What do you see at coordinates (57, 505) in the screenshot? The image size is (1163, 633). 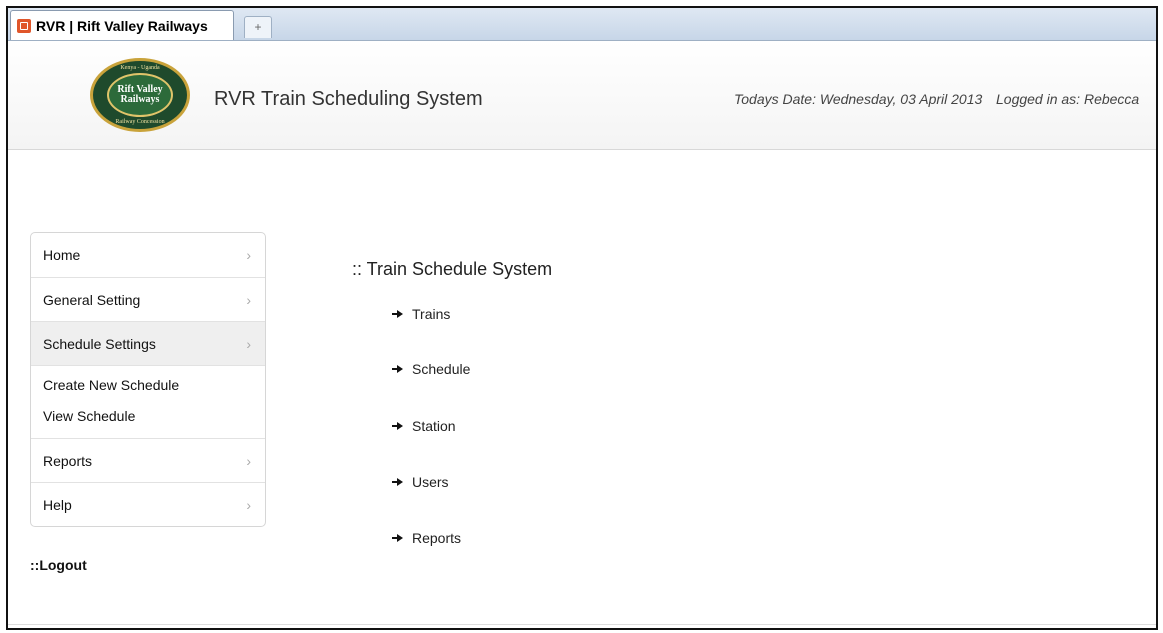 I see `sidebar-item-label: Help` at bounding box center [57, 505].